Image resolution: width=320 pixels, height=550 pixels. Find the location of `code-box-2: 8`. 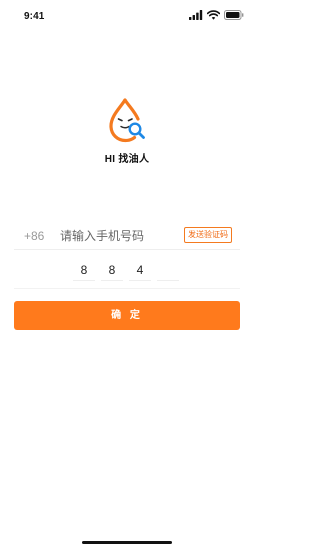

code-box-2: 8 is located at coordinates (112, 271).